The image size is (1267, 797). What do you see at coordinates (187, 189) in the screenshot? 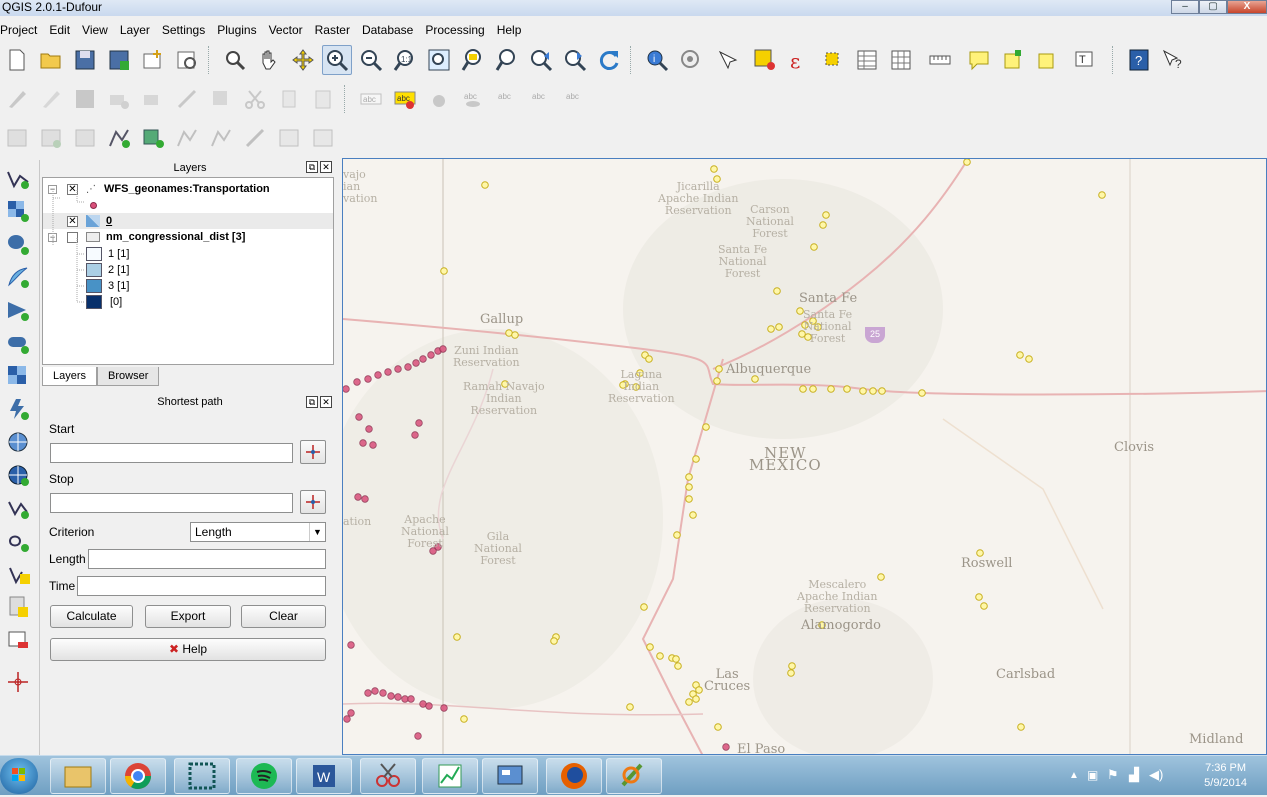
I see `layer-name: WFS_geonames:Transportation` at bounding box center [187, 189].